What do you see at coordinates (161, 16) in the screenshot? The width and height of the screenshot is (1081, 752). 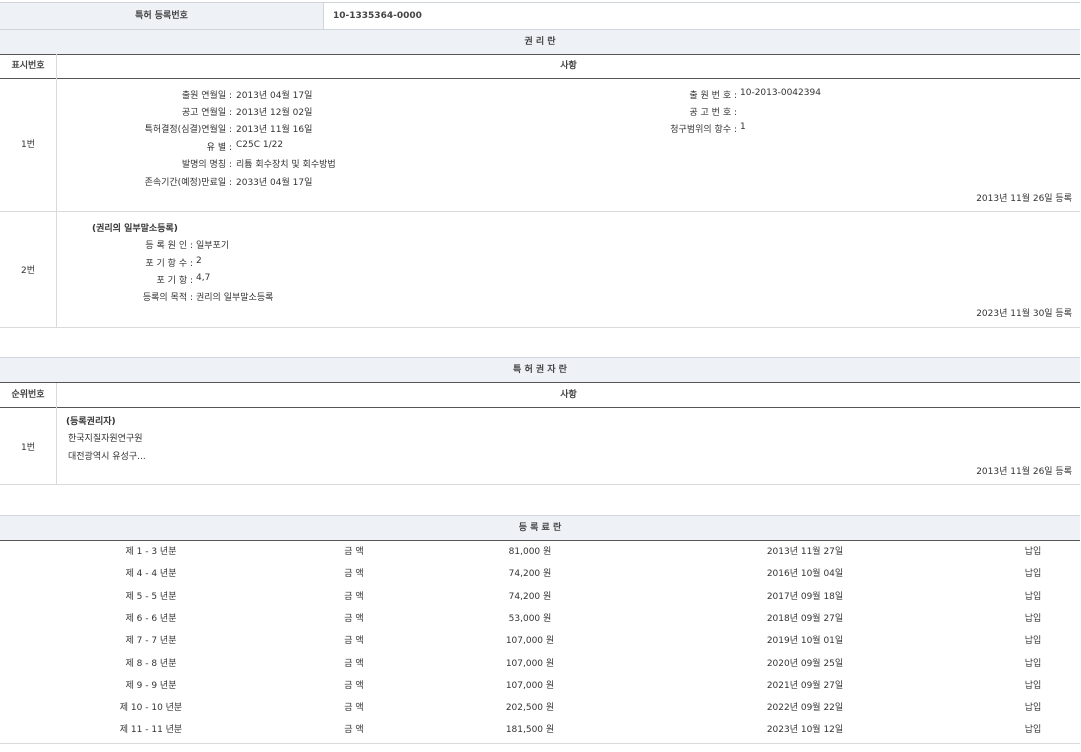 I see `reg-no-label: 특허 등록번호` at bounding box center [161, 16].